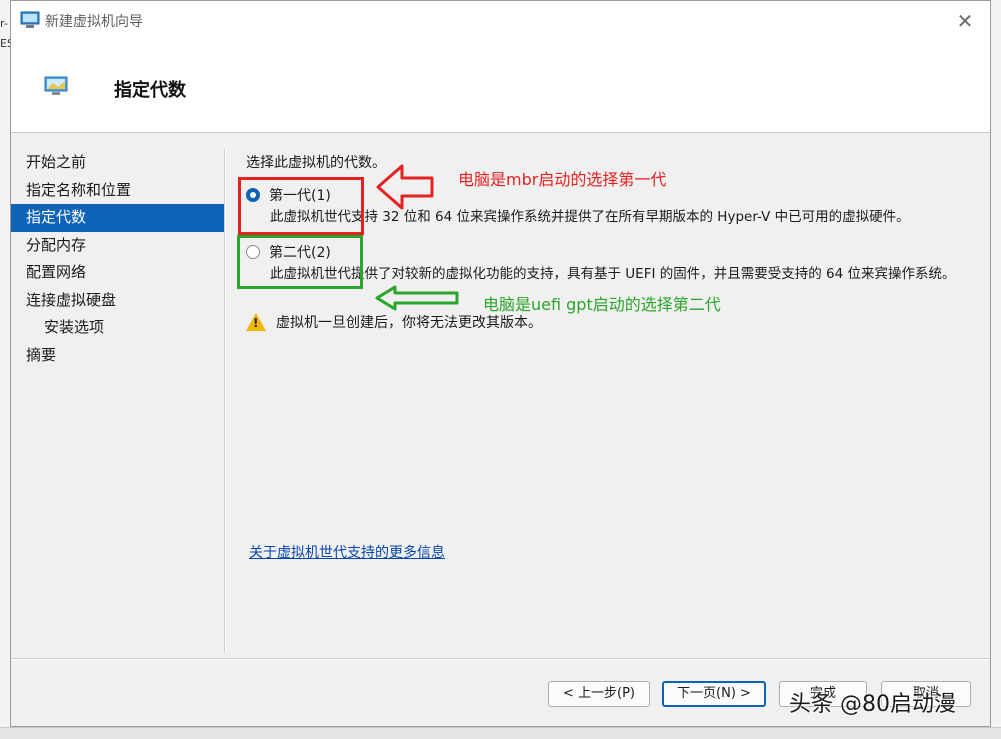  Describe the element at coordinates (409, 323) in the screenshot. I see `warning-text: 虚拟机一旦创建后，你将无法更改其版本。` at that location.